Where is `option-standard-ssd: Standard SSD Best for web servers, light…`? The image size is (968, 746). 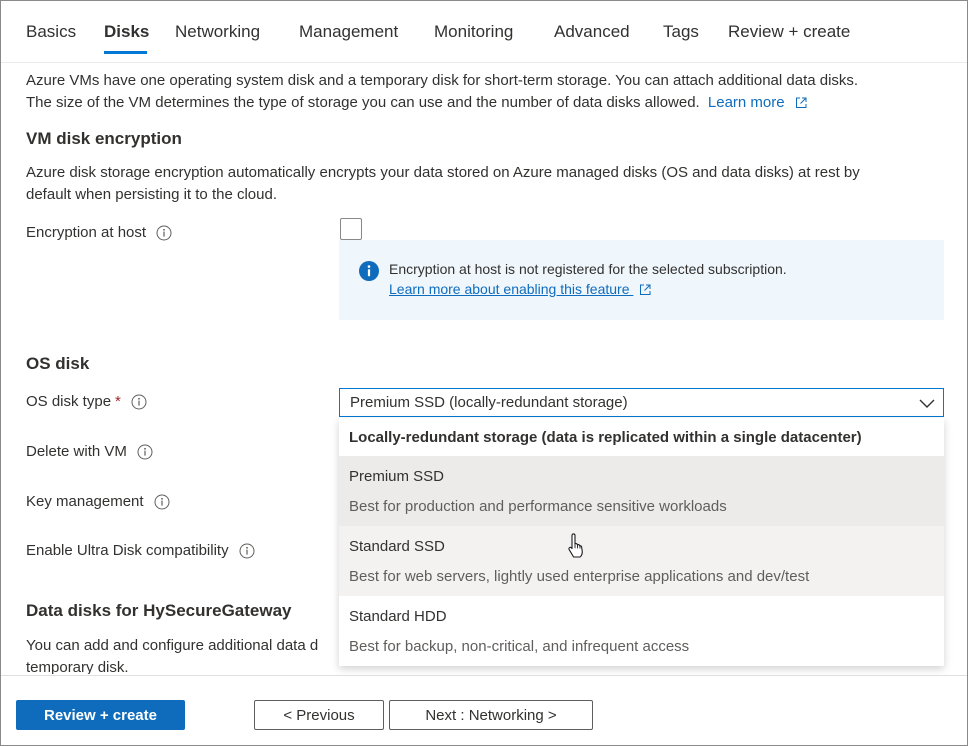
option-standard-ssd: Standard SSD Best for web servers, light… is located at coordinates (641, 561).